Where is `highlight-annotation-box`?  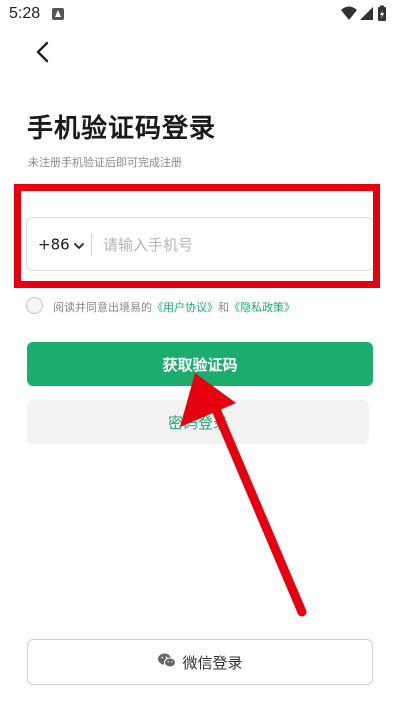
highlight-annotation-box is located at coordinates (197, 236).